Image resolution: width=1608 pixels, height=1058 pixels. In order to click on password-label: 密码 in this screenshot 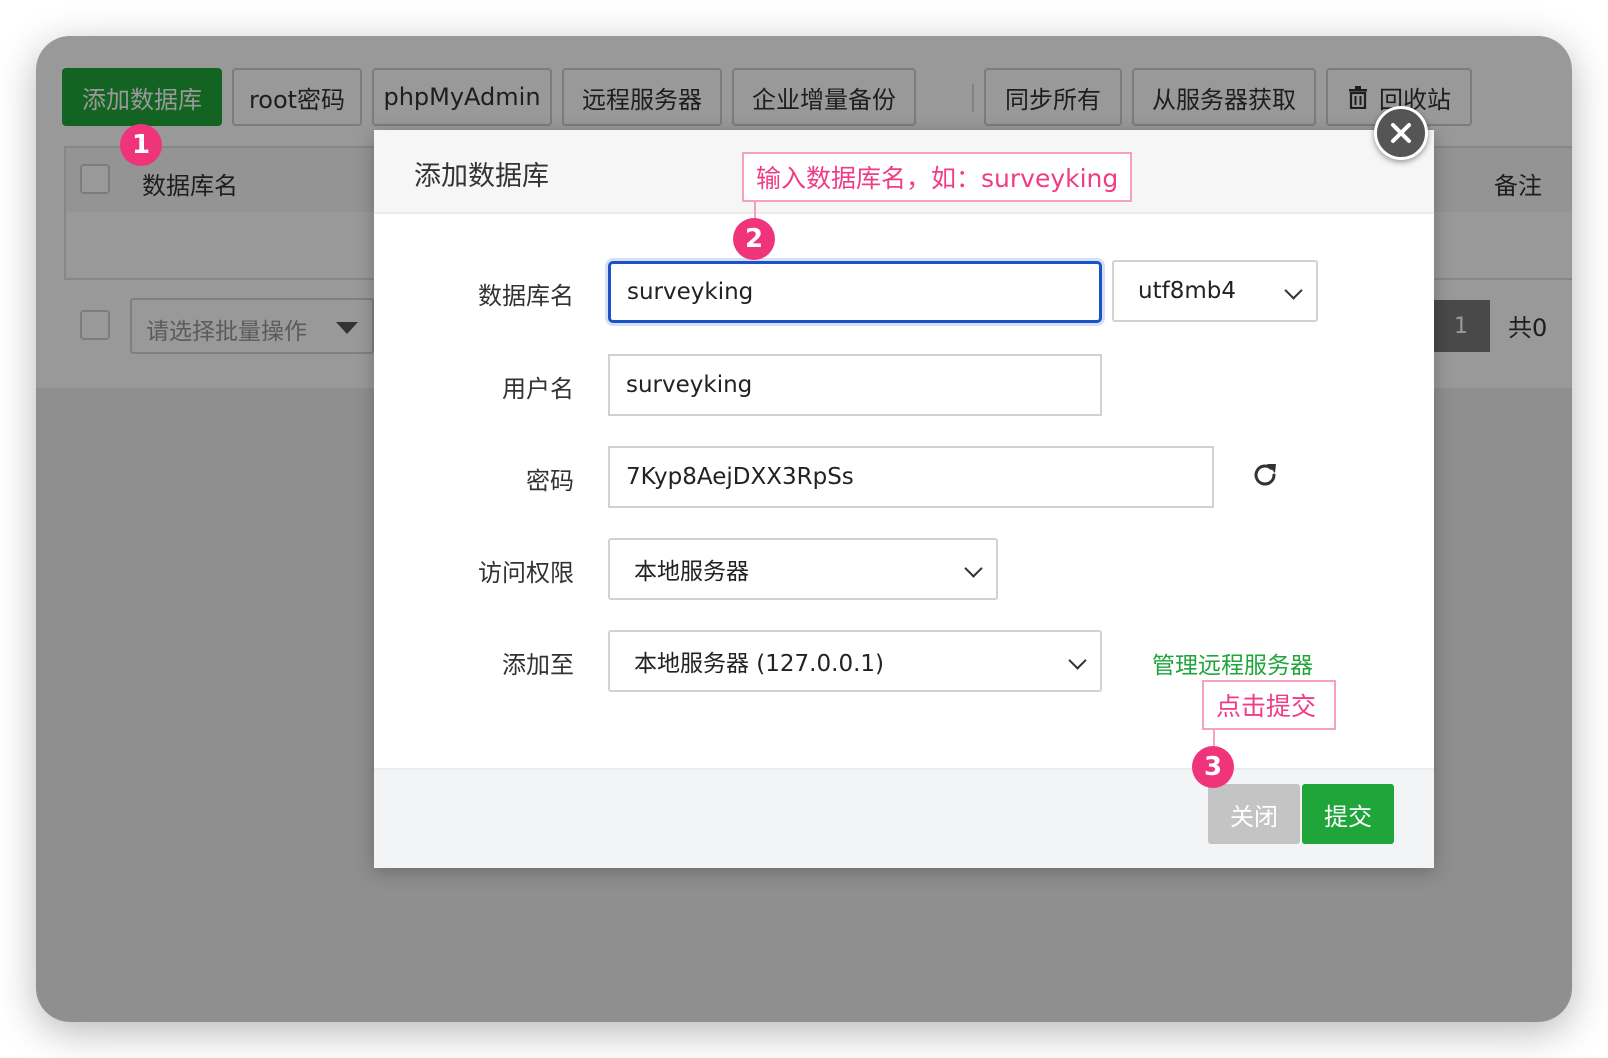, I will do `click(550, 481)`.